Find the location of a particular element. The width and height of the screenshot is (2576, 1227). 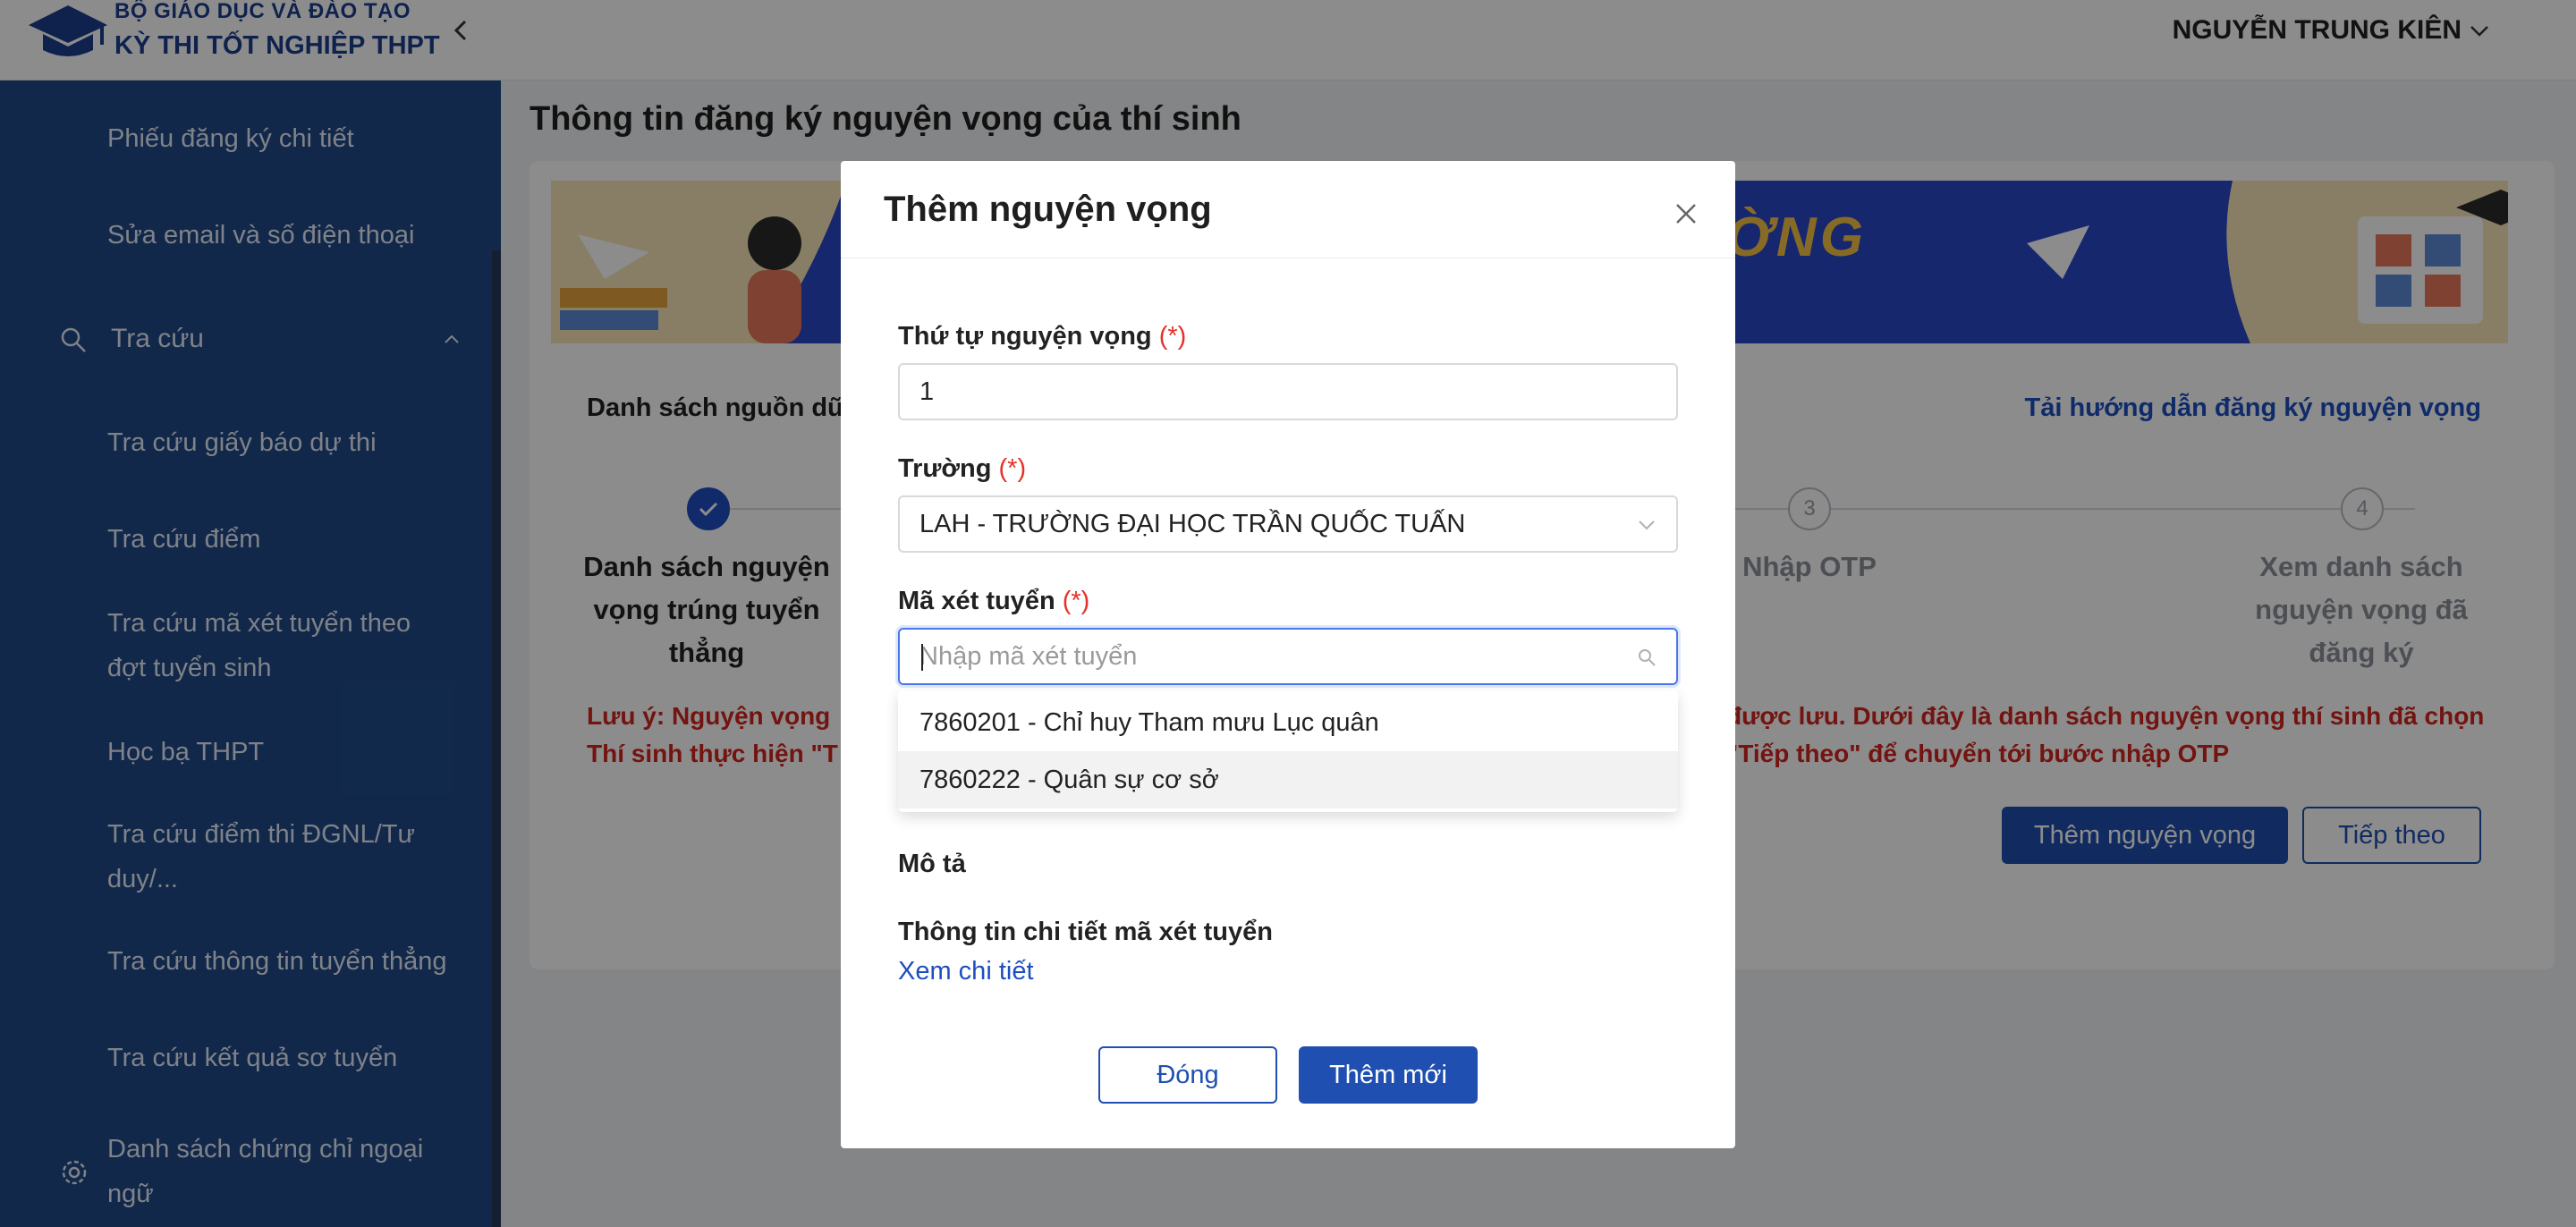

close-icon is located at coordinates (1686, 213).